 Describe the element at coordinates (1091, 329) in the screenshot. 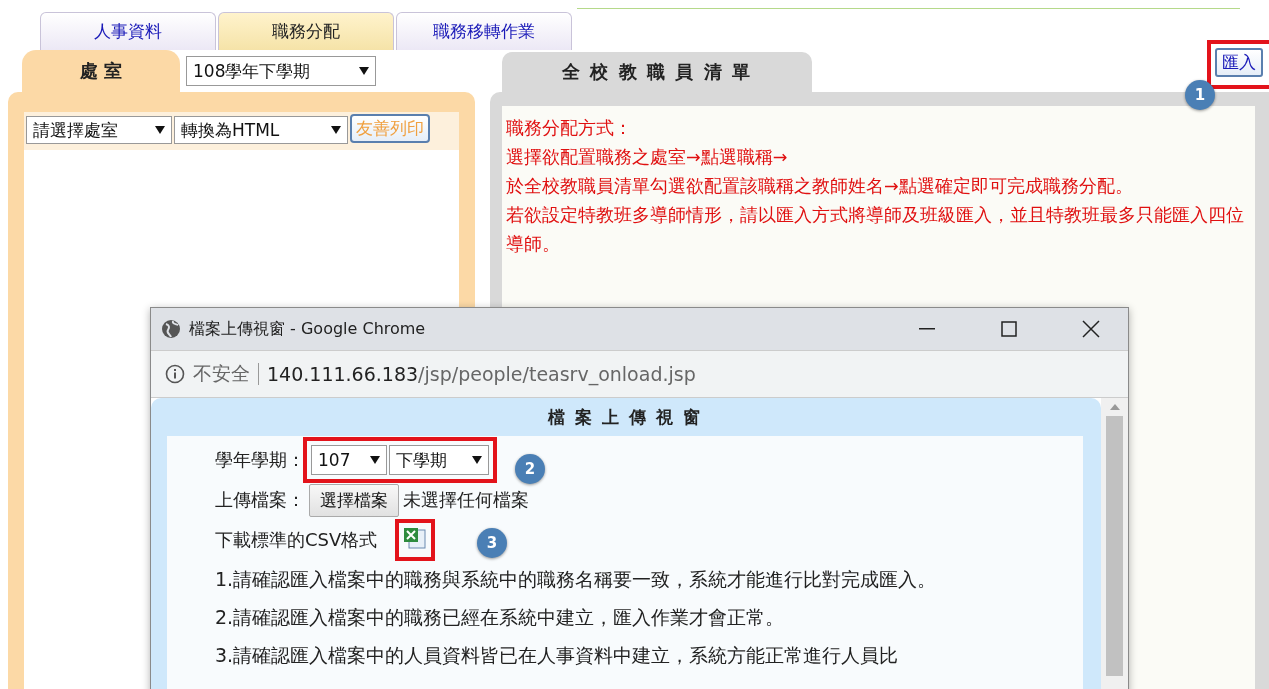

I see `close-icon` at that location.